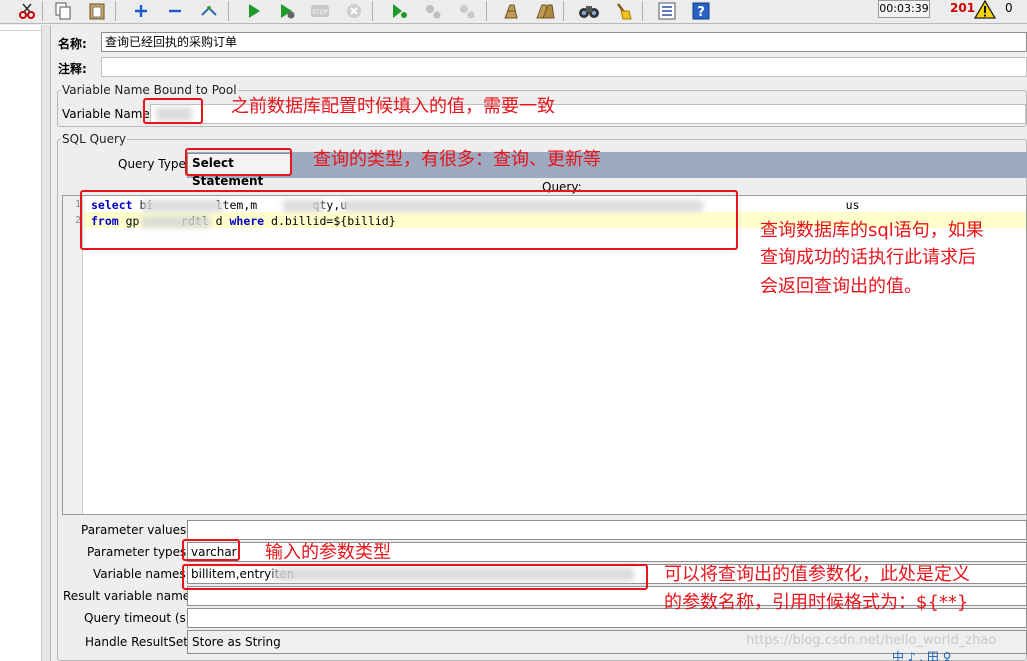  What do you see at coordinates (136, 530) in the screenshot?
I see `parameter-values-label: Parameter values:` at bounding box center [136, 530].